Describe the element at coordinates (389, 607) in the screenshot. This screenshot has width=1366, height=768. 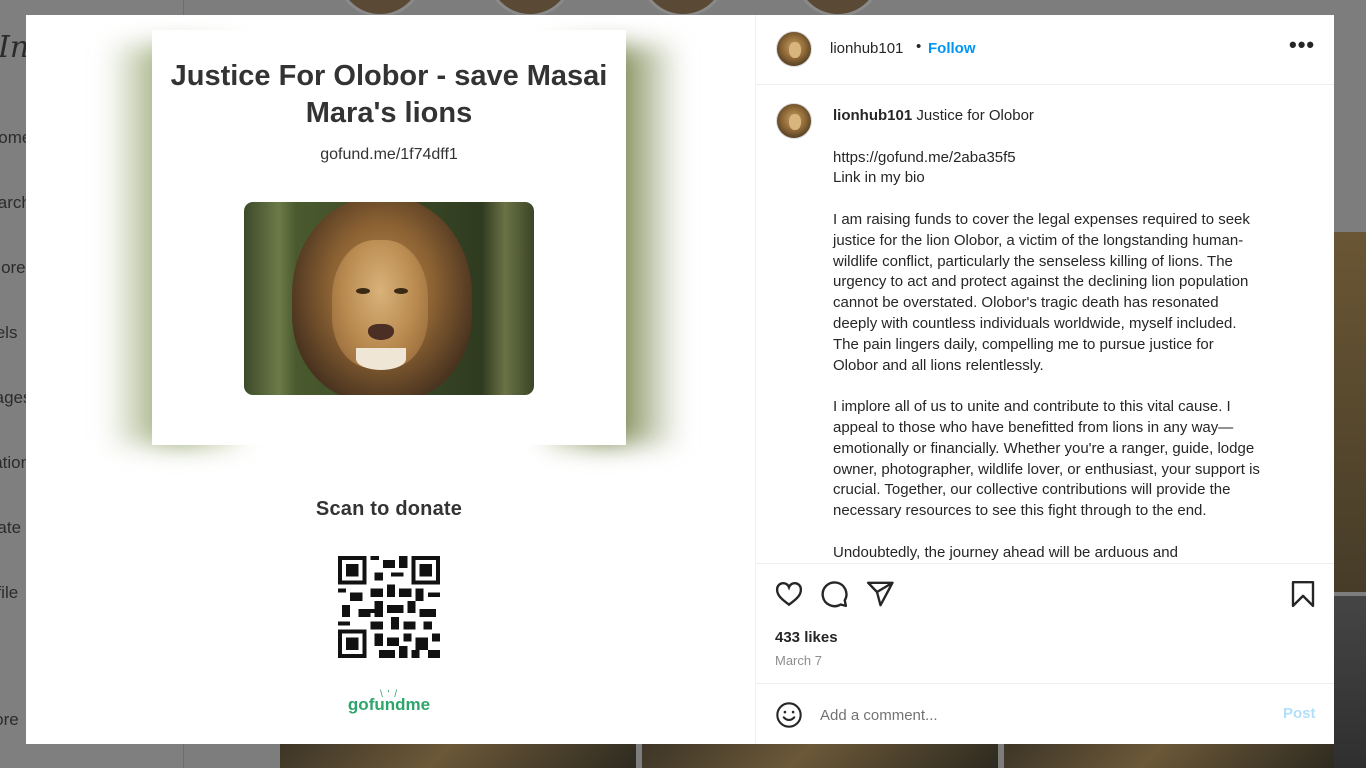
I see `qr-code` at that location.